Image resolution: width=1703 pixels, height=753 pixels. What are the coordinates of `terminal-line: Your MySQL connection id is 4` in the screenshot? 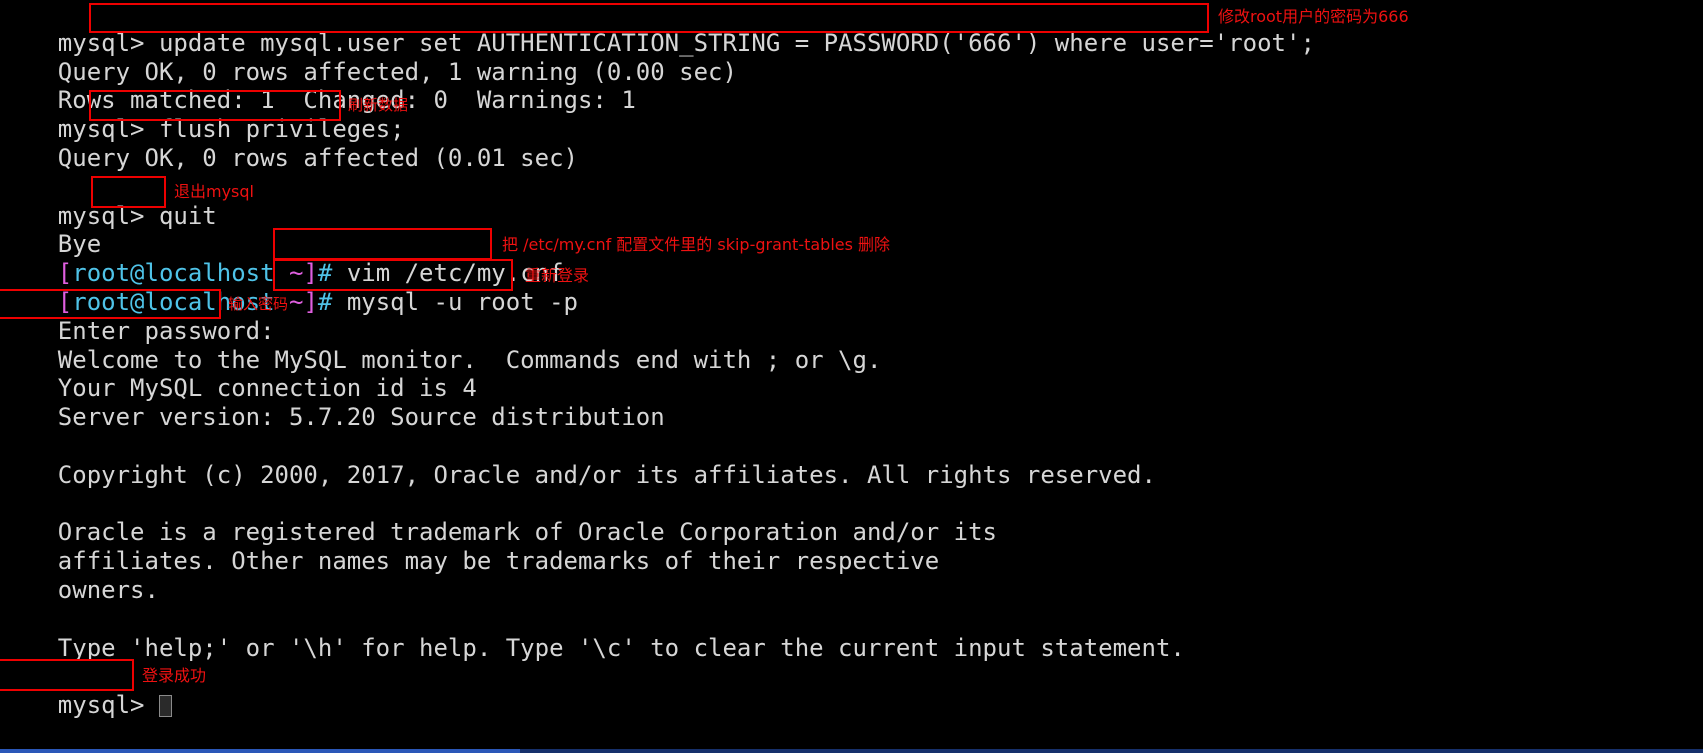 It's located at (851, 374).